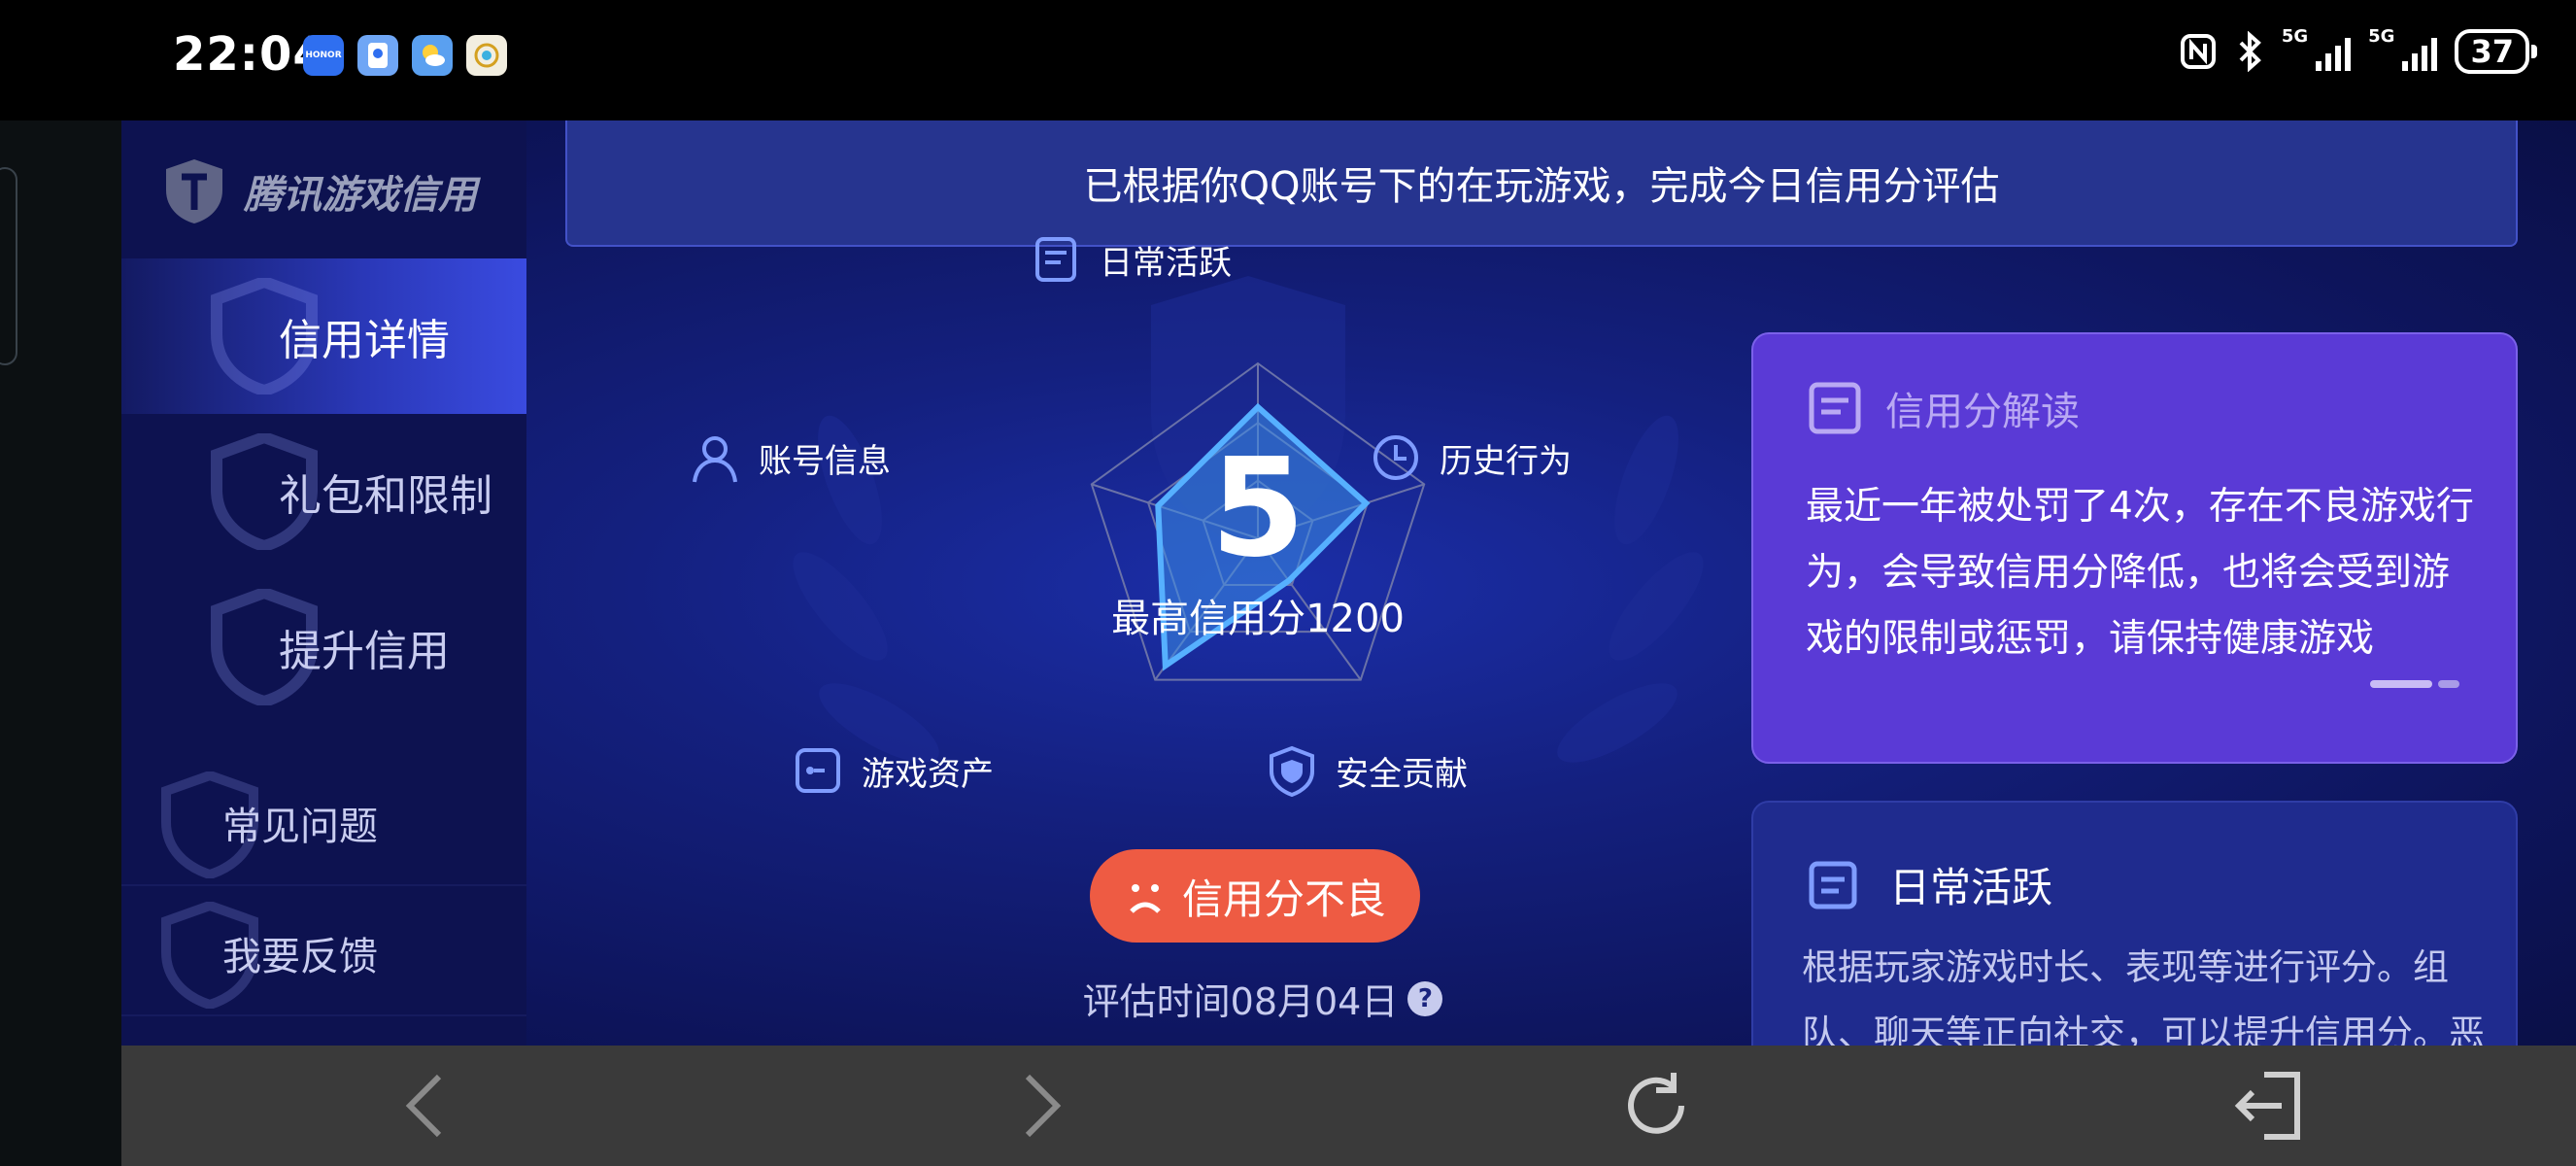  Describe the element at coordinates (1943, 408) in the screenshot. I see `card-header: 信用分解读` at that location.